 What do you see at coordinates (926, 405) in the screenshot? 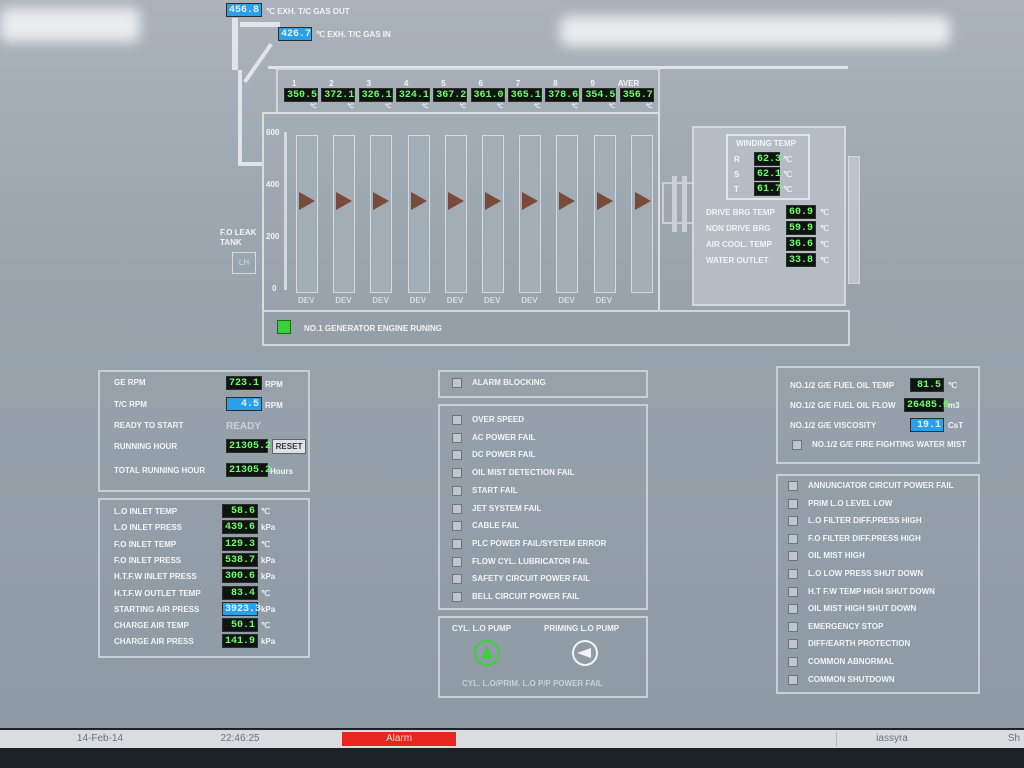
I see `fuel-value-1: 26485.6` at bounding box center [926, 405].